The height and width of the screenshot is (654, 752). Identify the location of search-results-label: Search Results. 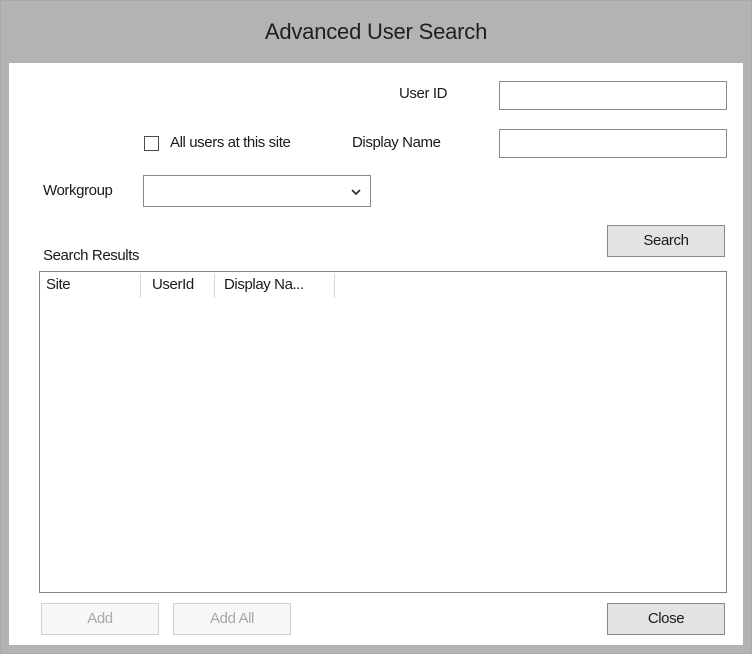
(91, 255).